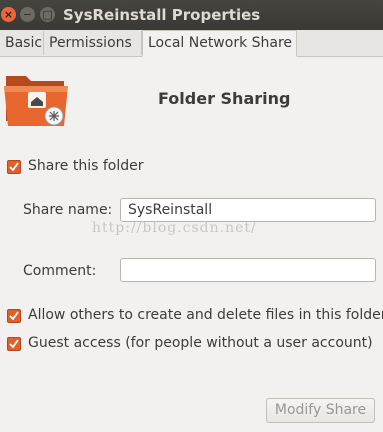  What do you see at coordinates (60, 271) in the screenshot?
I see `comment-label: Comment:` at bounding box center [60, 271].